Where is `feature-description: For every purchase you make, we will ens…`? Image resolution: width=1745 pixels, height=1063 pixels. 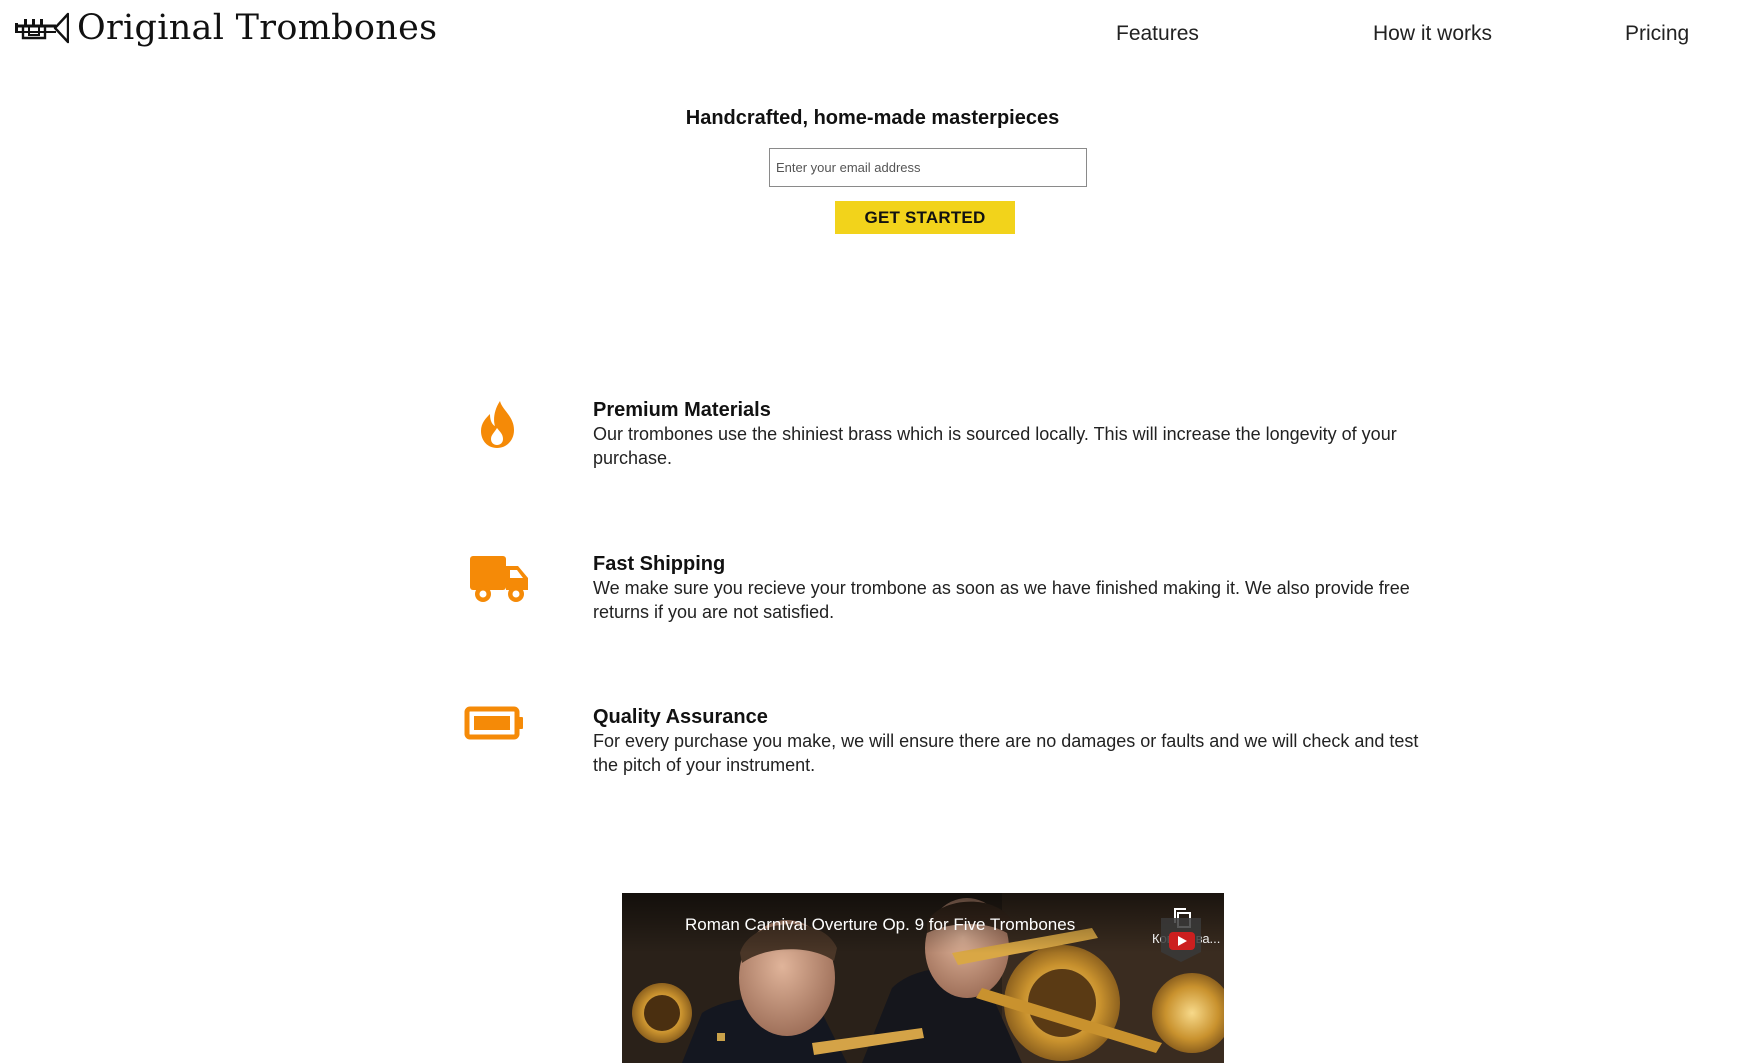
feature-description: For every purchase you make, we will ens… is located at coordinates (1006, 753).